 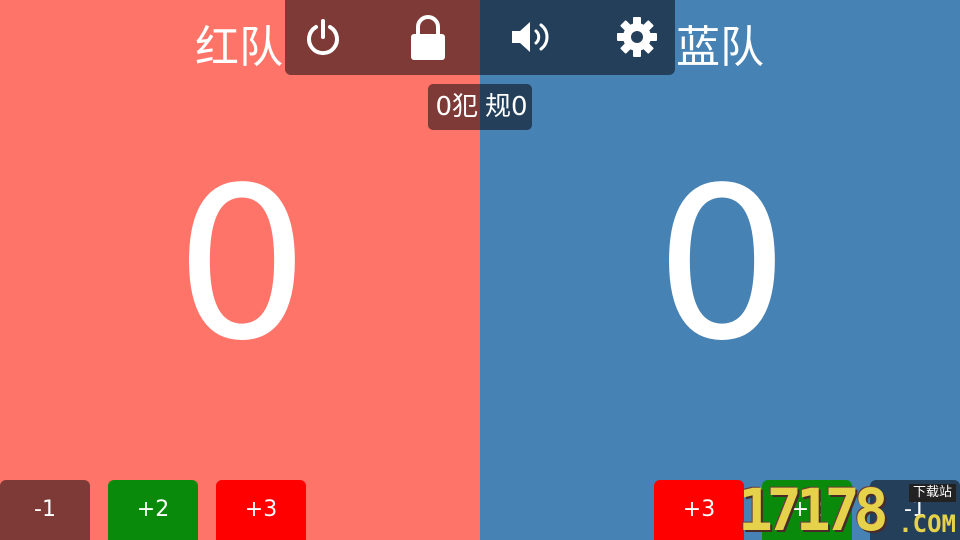 I want to click on settings-button, so click(x=637, y=37).